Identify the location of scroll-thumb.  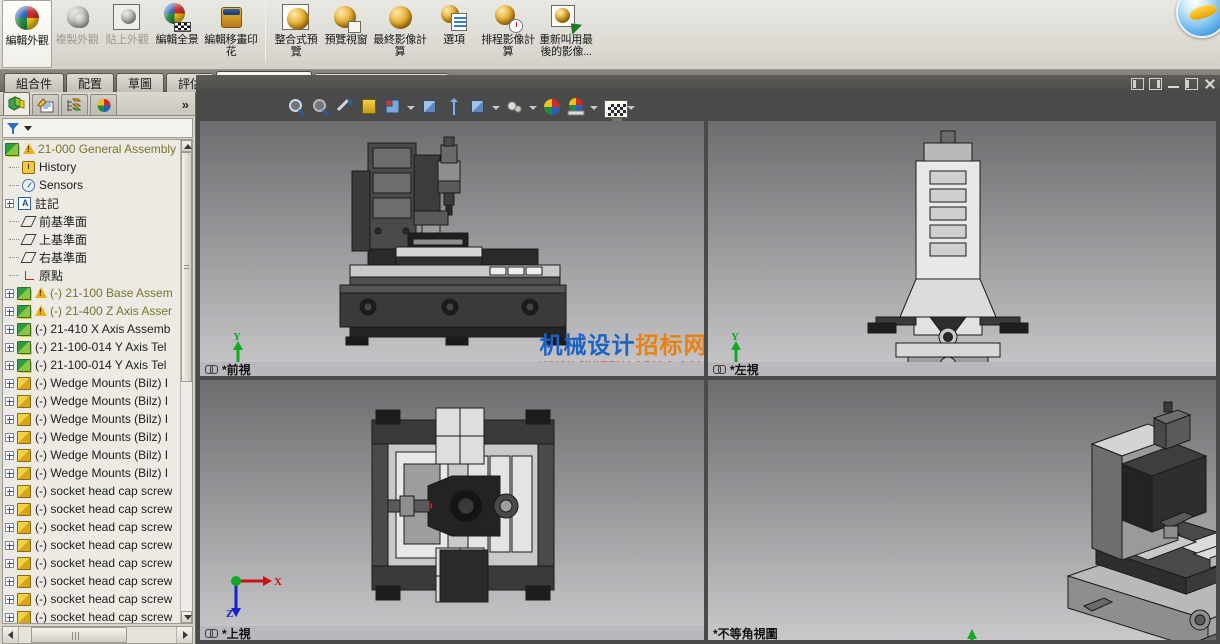
(186, 267).